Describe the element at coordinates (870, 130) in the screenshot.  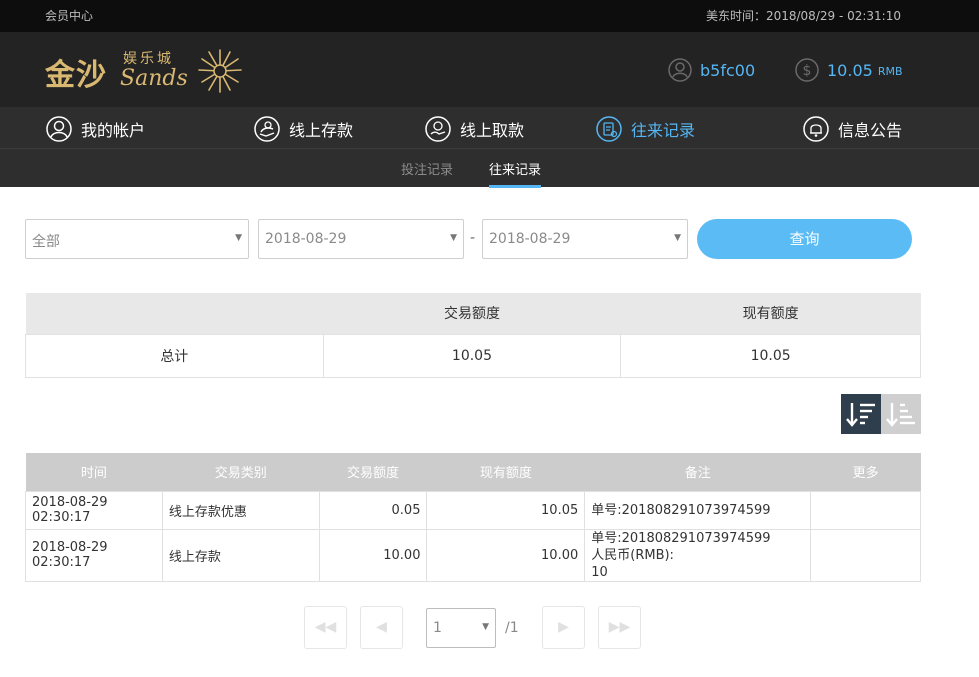
I see `nav-label: 信息公告` at that location.